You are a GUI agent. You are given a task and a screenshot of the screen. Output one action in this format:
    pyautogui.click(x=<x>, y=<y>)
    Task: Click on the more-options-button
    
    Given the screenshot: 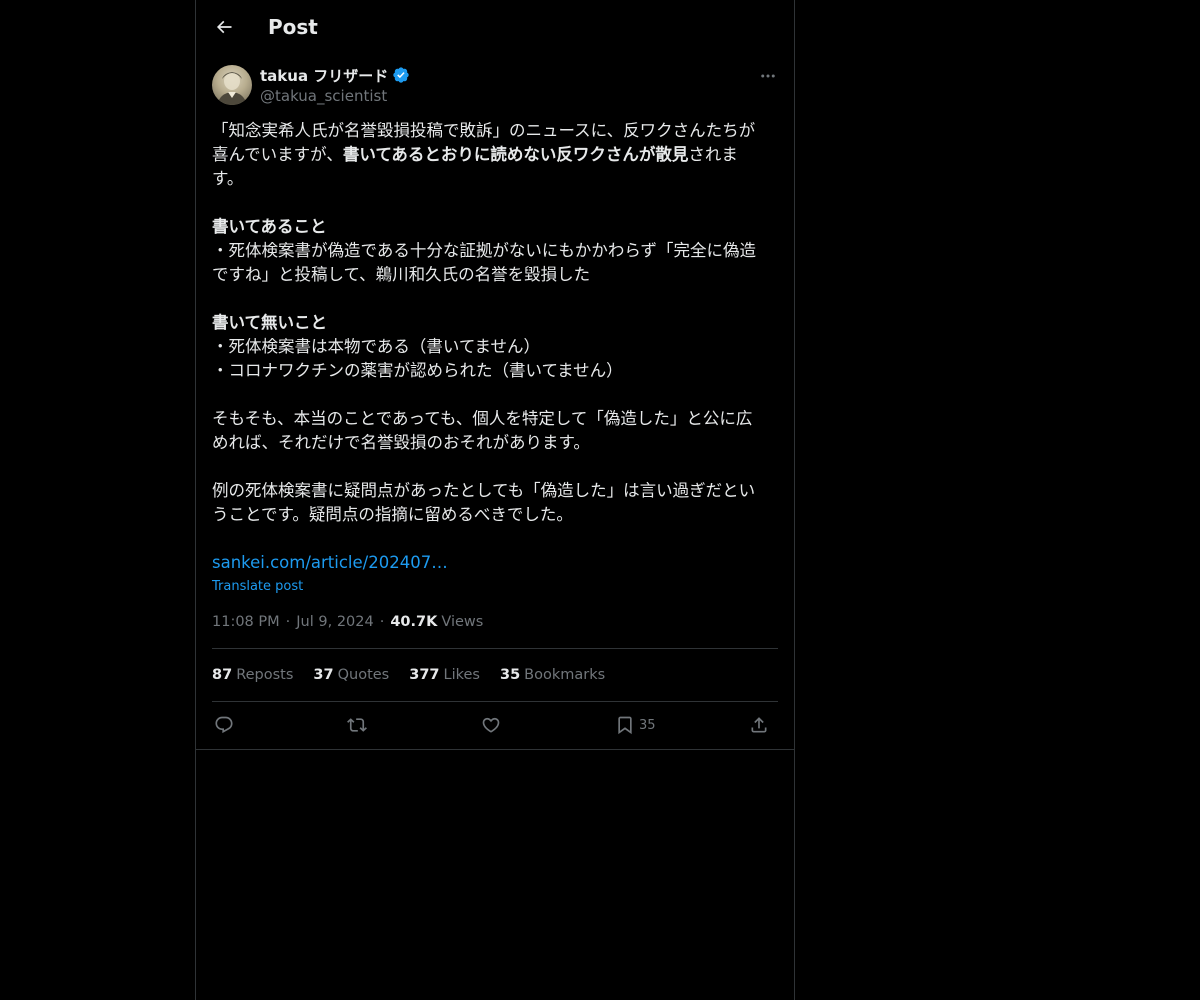 What is the action you would take?
    pyautogui.click(x=768, y=76)
    